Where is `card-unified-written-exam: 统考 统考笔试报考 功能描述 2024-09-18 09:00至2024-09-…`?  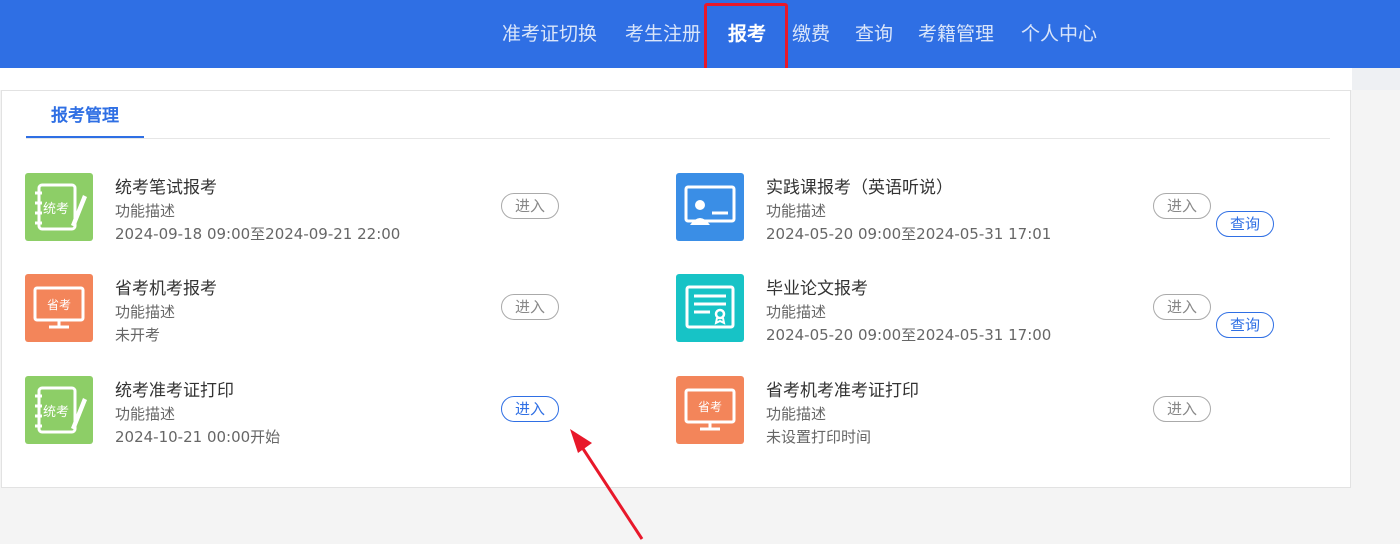 card-unified-written-exam: 统考 统考笔试报考 功能描述 2024-09-18 09:00至2024-09-… is located at coordinates (345, 208).